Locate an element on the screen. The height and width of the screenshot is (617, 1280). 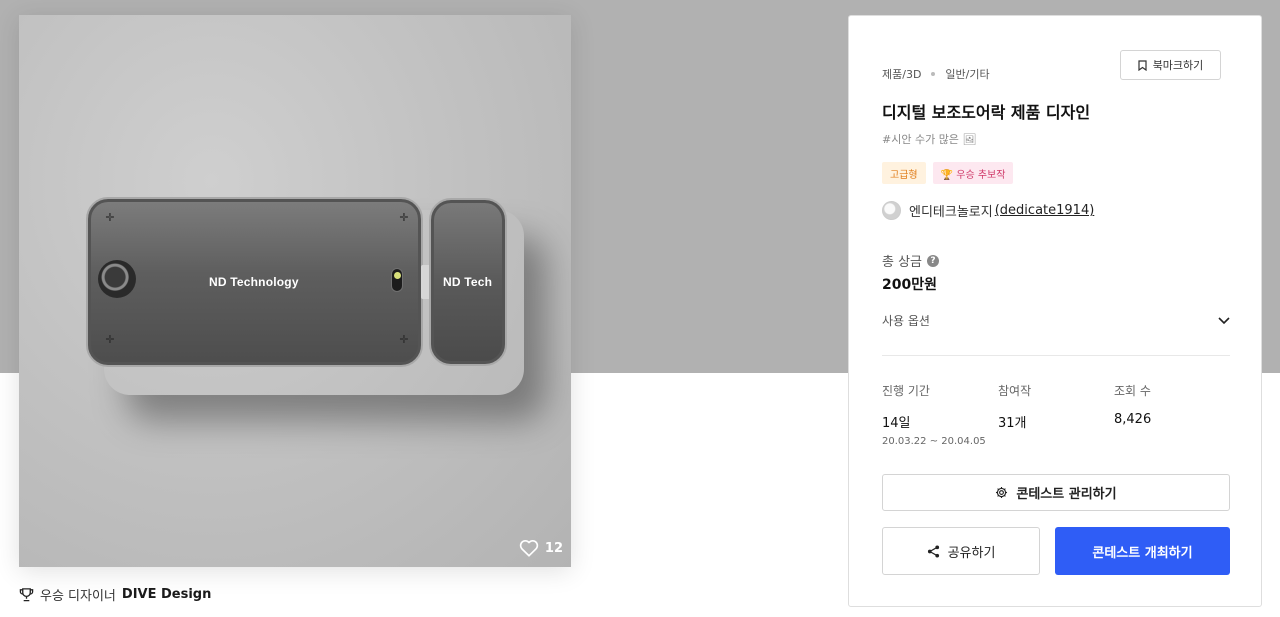
category-label: 제품/3D is located at coordinates (901, 74).